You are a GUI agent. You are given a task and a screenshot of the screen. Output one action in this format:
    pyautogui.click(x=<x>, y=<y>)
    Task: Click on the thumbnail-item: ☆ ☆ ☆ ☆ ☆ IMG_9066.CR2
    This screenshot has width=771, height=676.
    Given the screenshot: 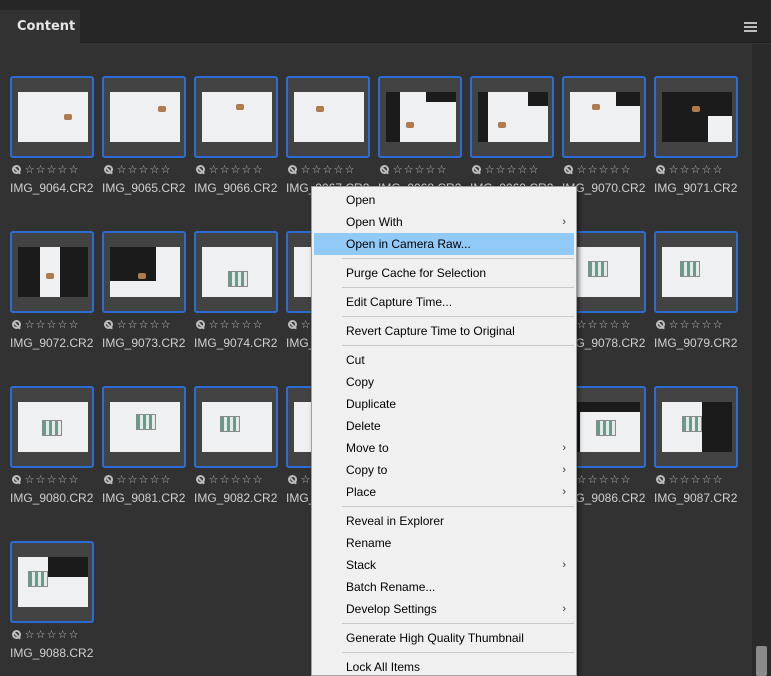 What is the action you would take?
    pyautogui.click(x=240, y=140)
    